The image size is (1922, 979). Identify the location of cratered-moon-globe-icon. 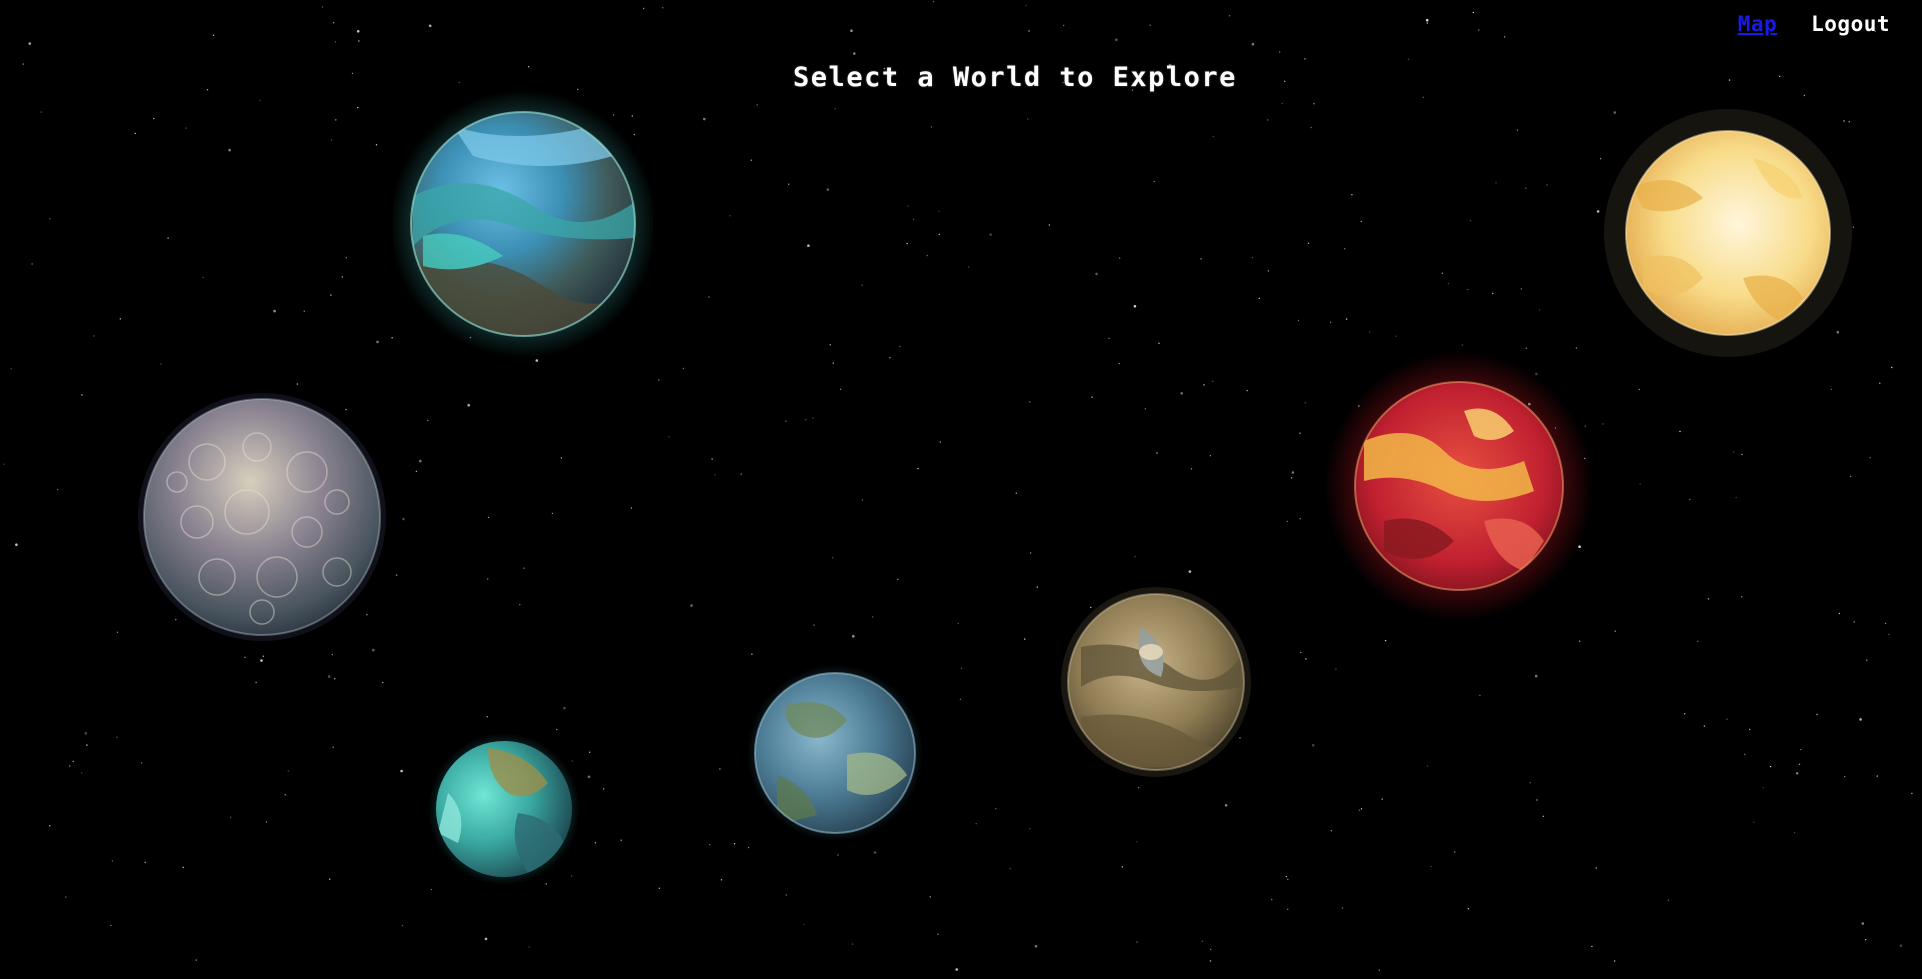
(262, 517).